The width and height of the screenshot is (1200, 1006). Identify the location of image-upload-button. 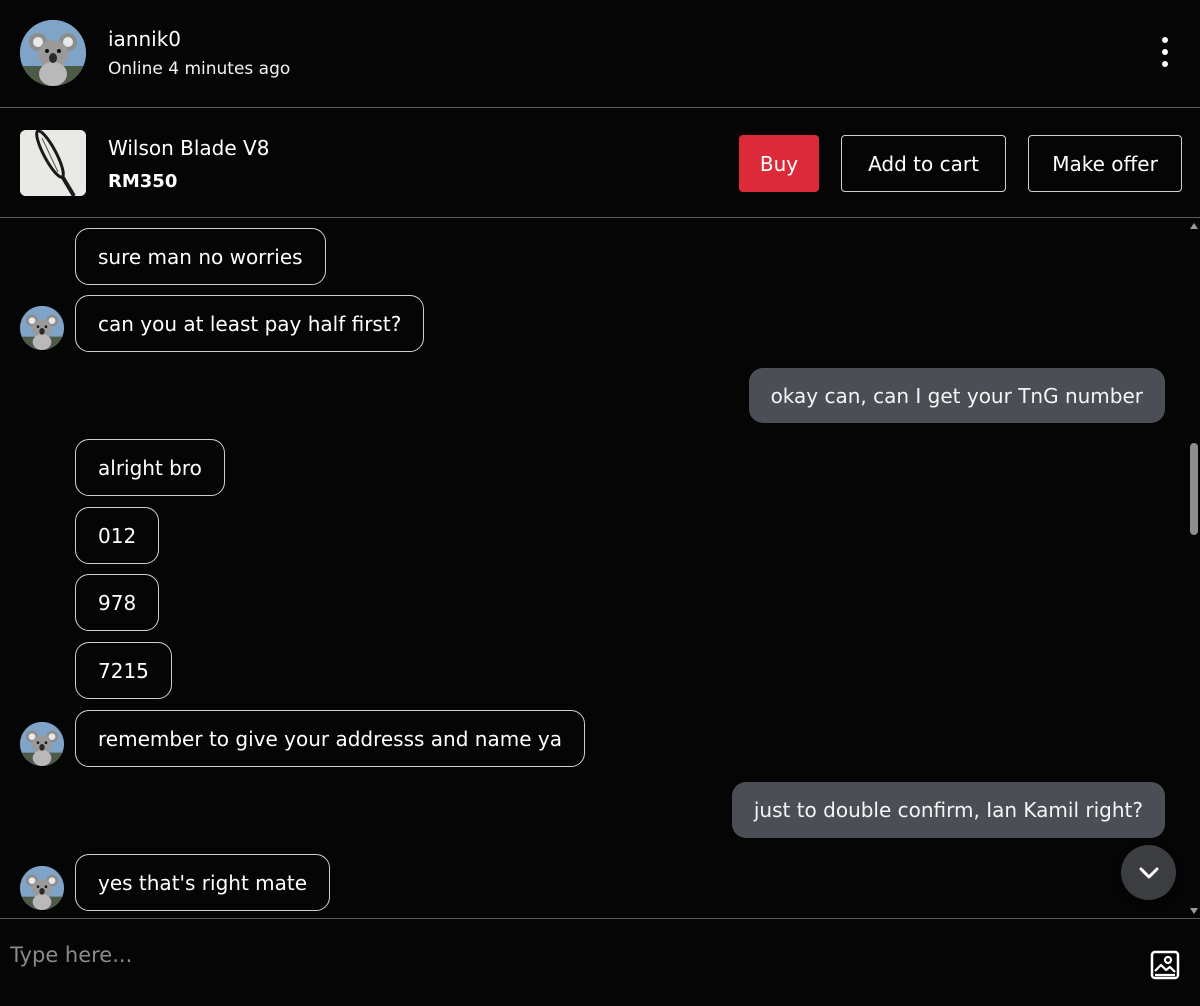
(1165, 965).